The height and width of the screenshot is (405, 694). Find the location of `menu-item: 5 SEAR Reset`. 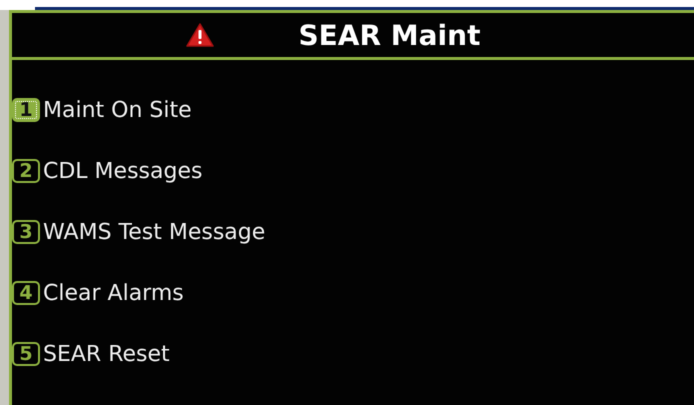

menu-item: 5 SEAR Reset is located at coordinates (353, 354).